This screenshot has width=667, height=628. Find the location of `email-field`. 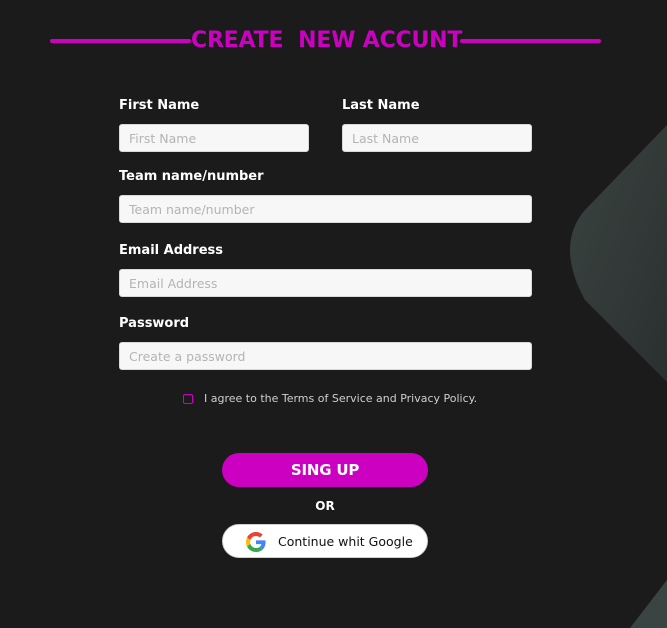

email-field is located at coordinates (325, 283).